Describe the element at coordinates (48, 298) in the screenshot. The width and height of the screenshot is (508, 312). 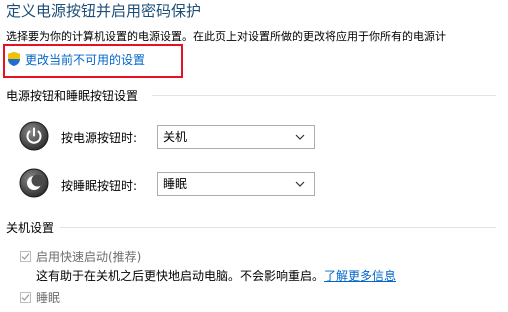
I see `sleep-option-label: 睡眠` at that location.